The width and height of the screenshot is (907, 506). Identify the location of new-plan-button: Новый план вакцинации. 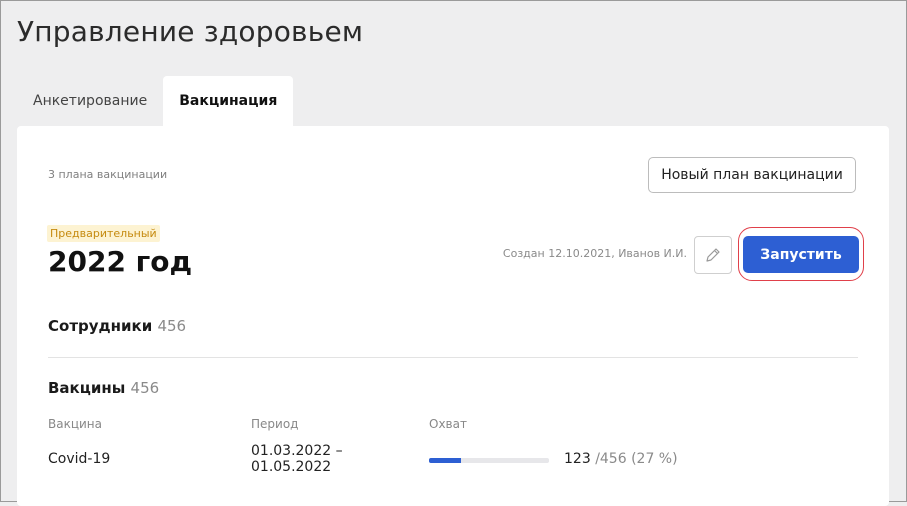
(752, 175).